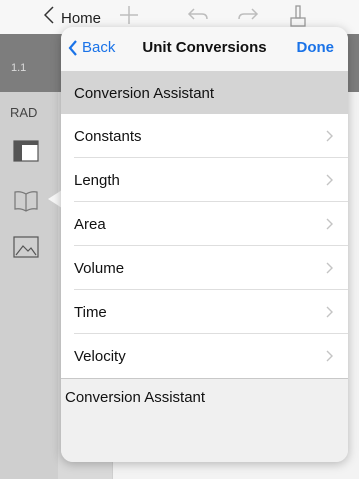 This screenshot has width=359, height=479. What do you see at coordinates (204, 356) in the screenshot?
I see `list-item-velocity: Velocity` at bounding box center [204, 356].